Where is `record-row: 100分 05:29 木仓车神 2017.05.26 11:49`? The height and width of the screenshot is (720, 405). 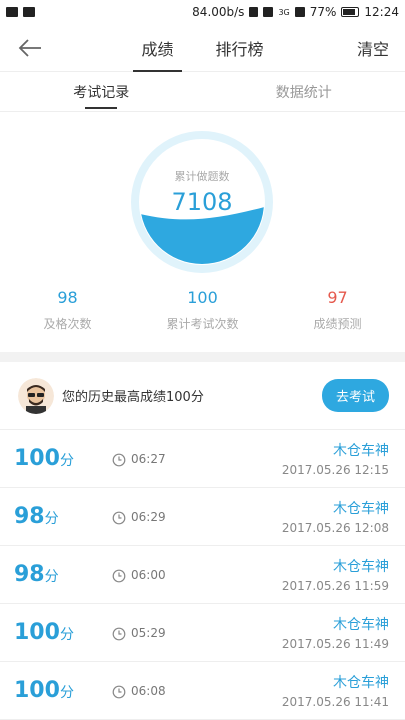
record-row: 100分 05:29 木仓车神 2017.05.26 11:49 is located at coordinates (202, 633).